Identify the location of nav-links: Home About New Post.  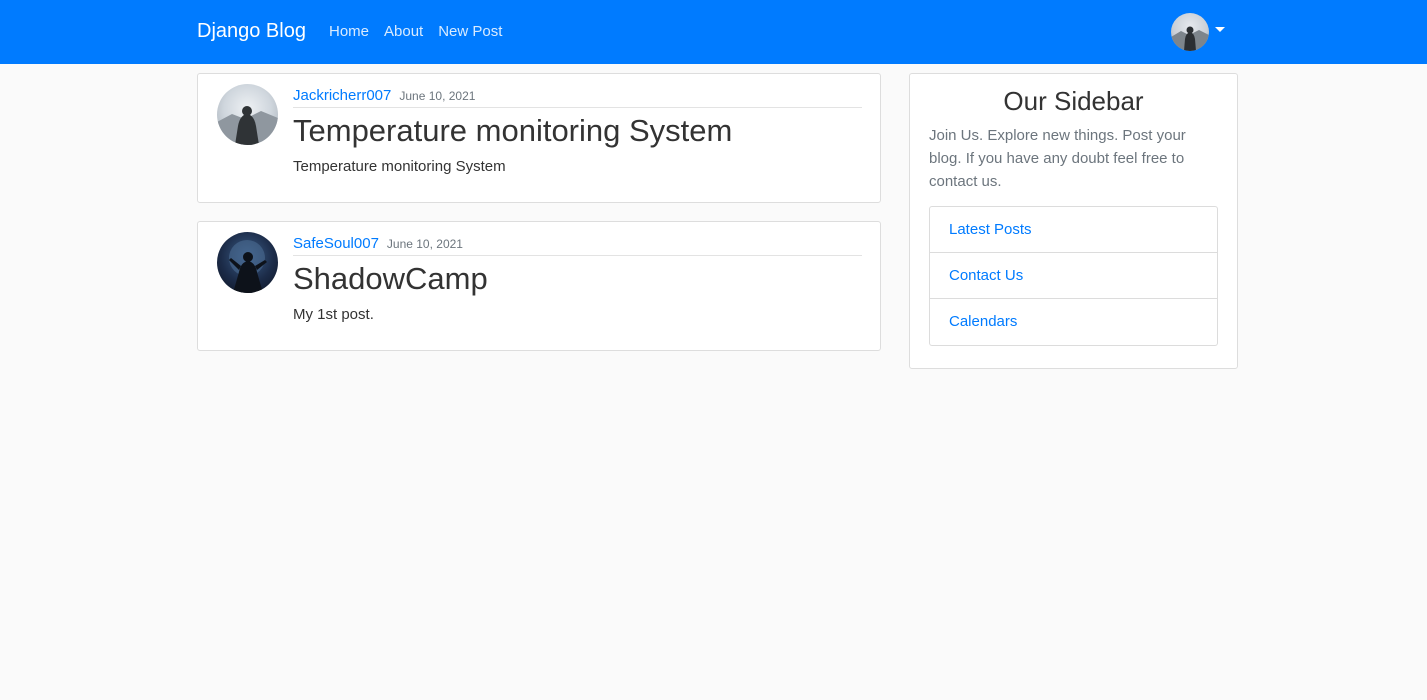
(423, 32).